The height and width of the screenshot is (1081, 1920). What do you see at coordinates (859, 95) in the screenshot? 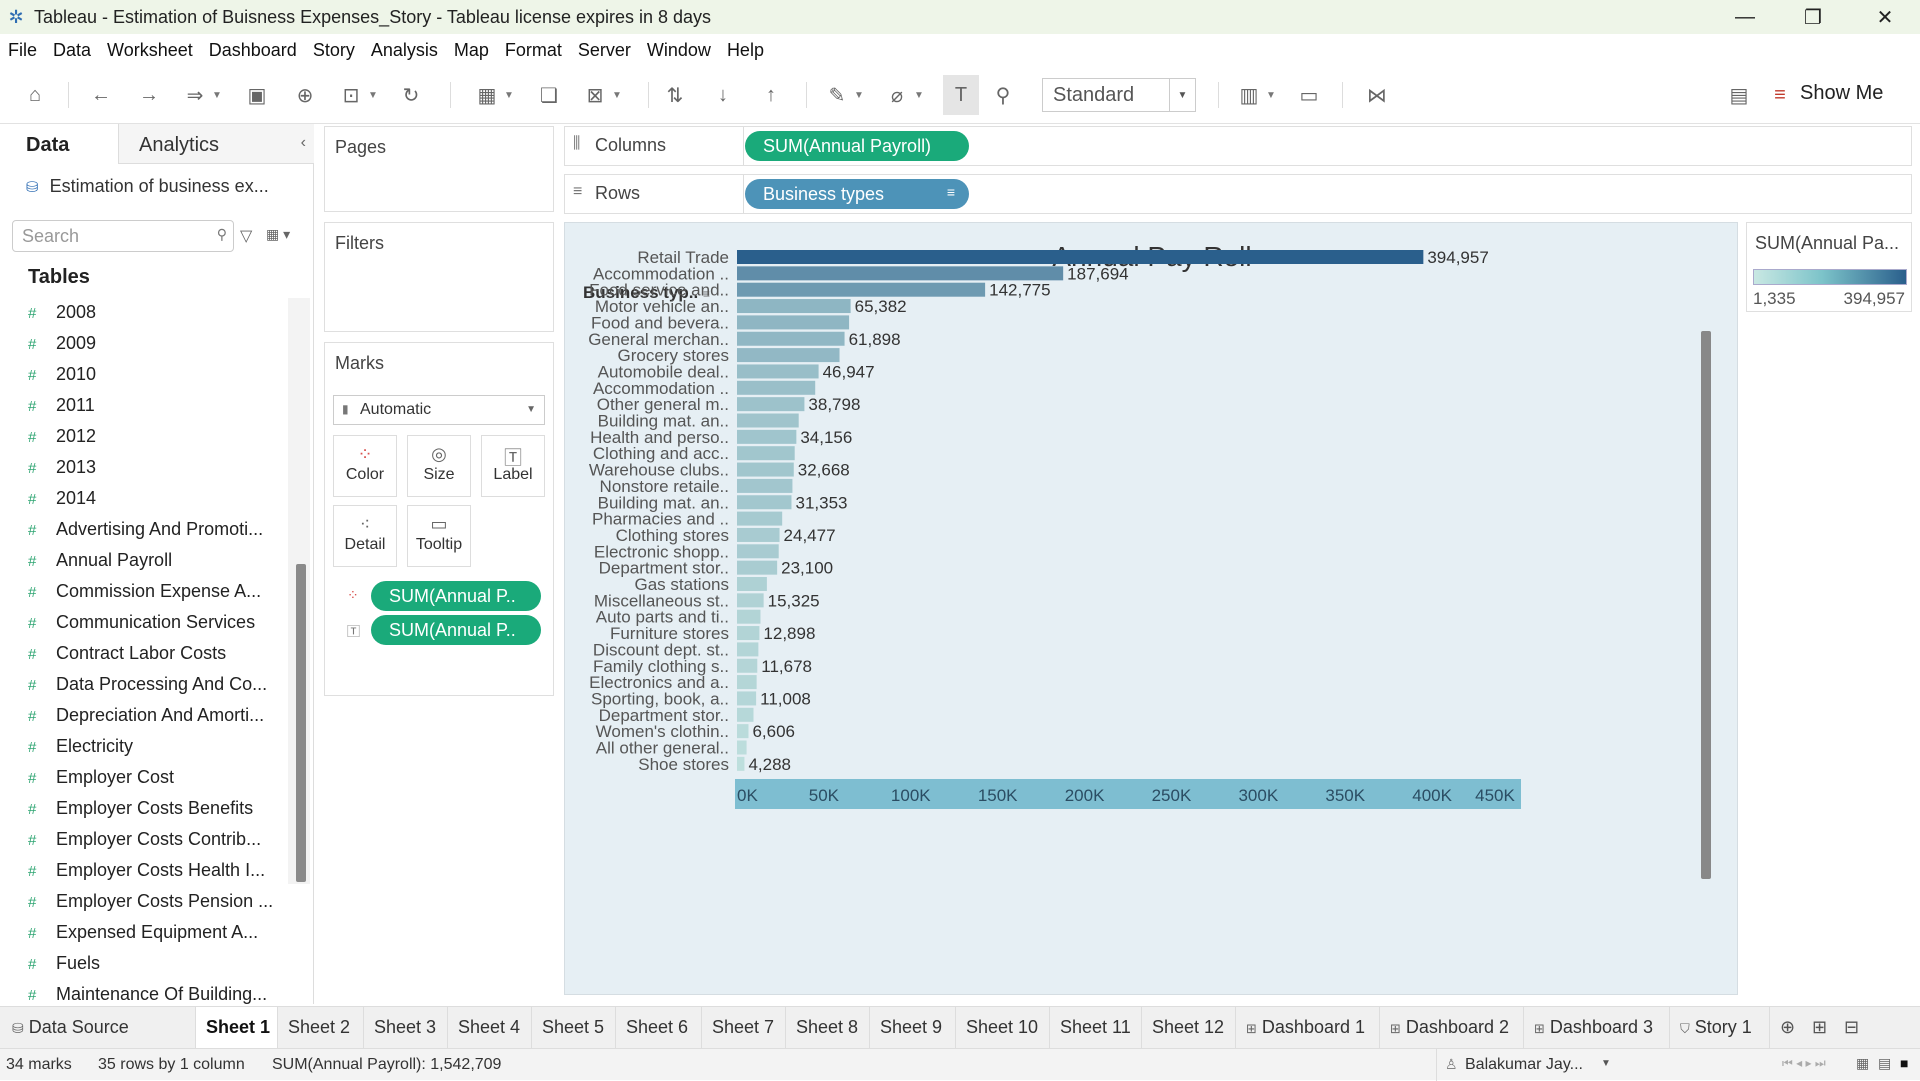
I see `highlight-caret-icon: ▼` at bounding box center [859, 95].